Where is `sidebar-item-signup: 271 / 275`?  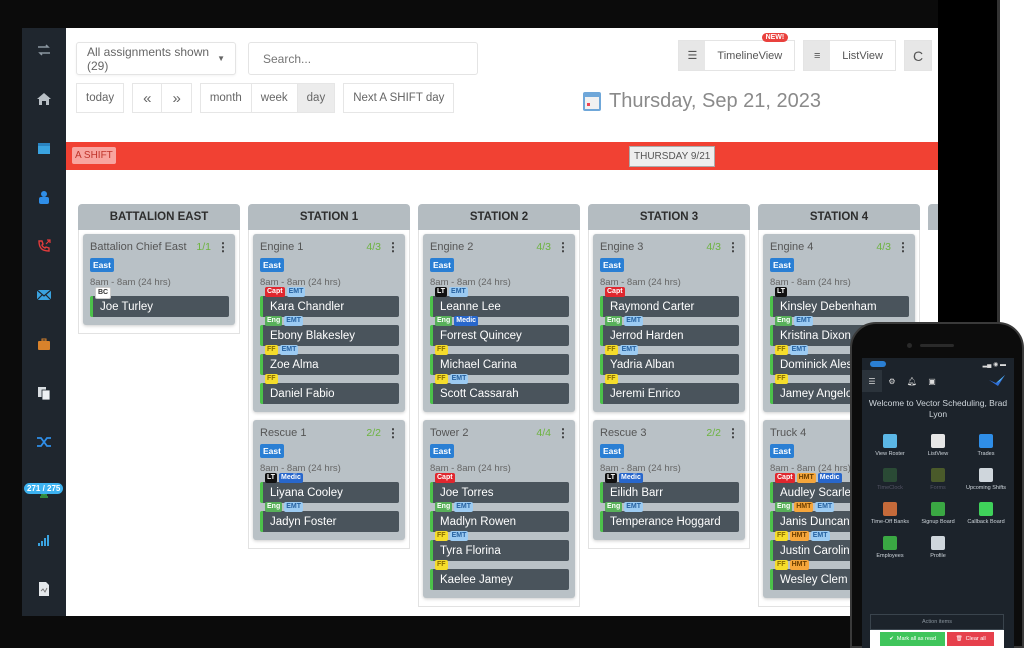
sidebar-item-signup: 271 / 275 is located at coordinates (44, 493).